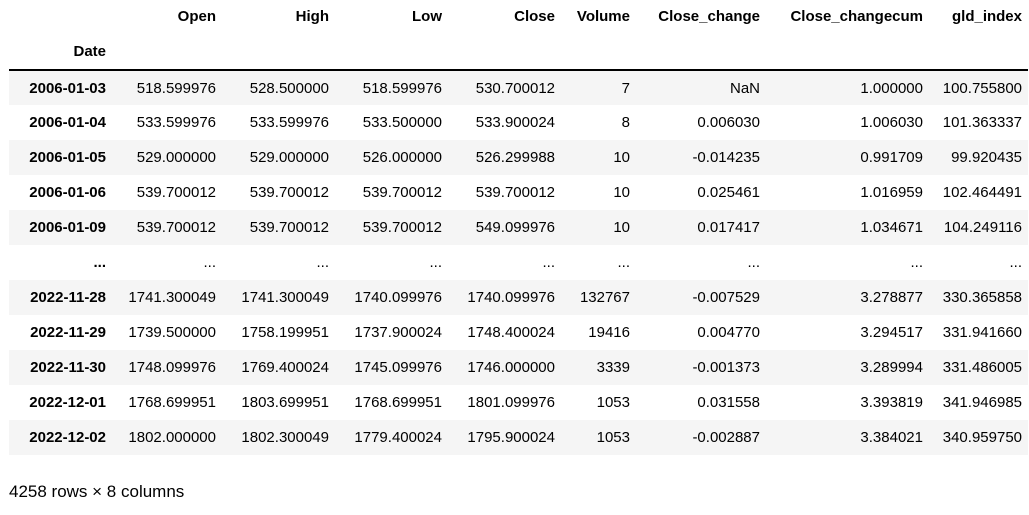 The image size is (1029, 515). I want to click on row-index: 2006-01-05, so click(67, 157).